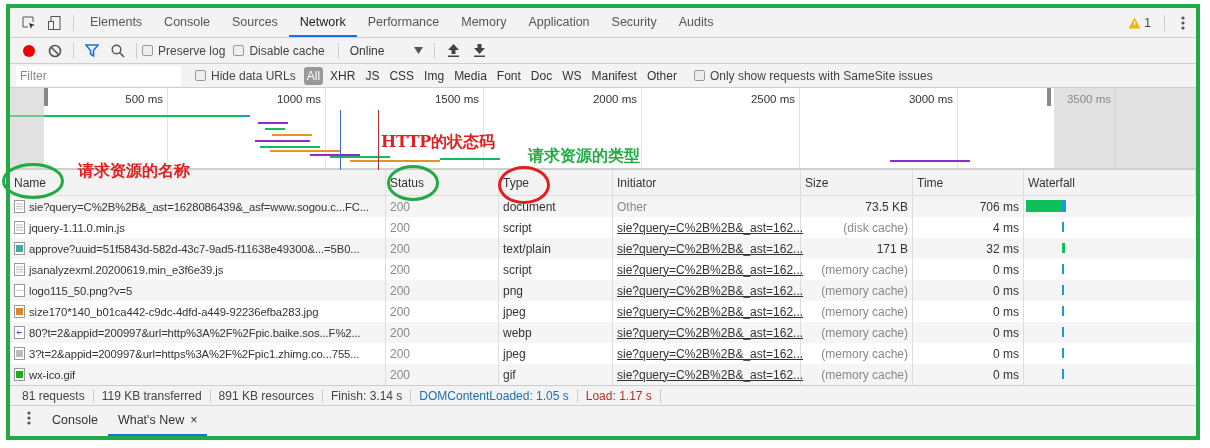 This screenshot has height=448, width=1210. I want to click on panel-tab: Application, so click(559, 22).